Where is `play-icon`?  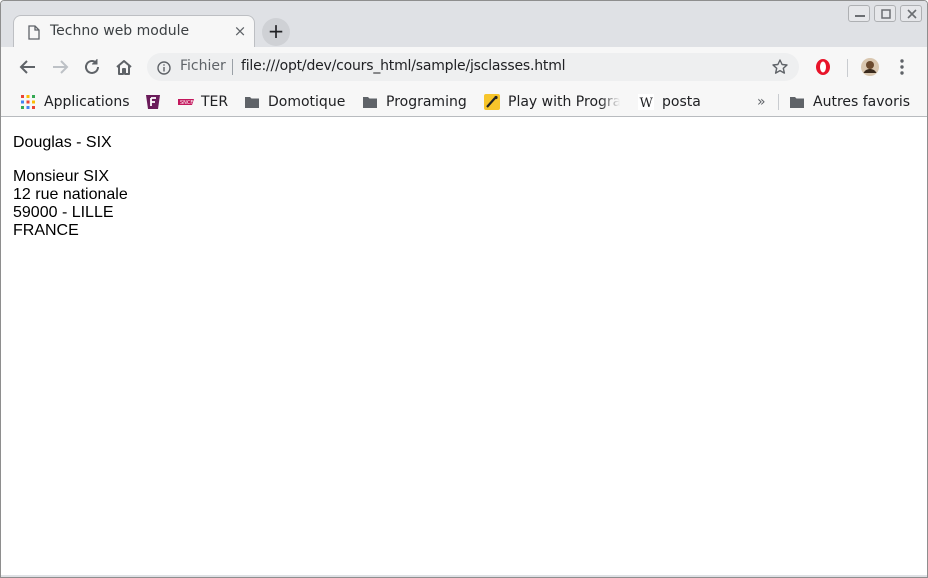
play-icon is located at coordinates (492, 102).